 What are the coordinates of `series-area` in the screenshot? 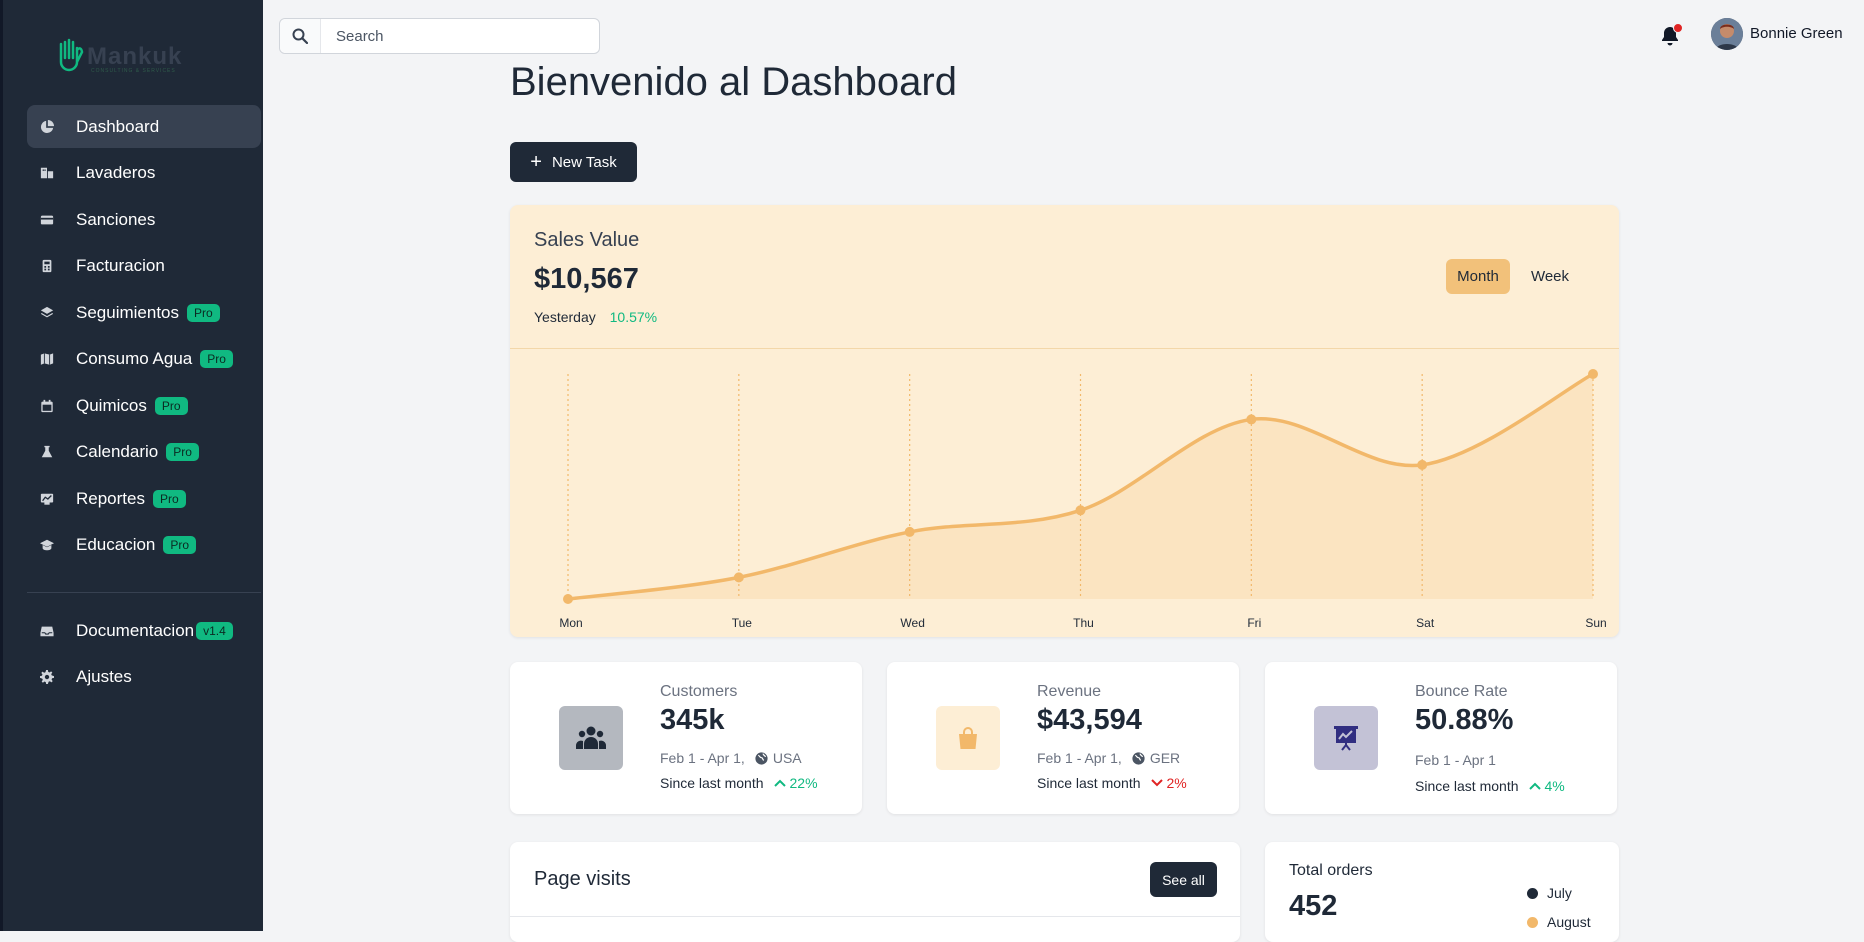 It's located at (1080, 486).